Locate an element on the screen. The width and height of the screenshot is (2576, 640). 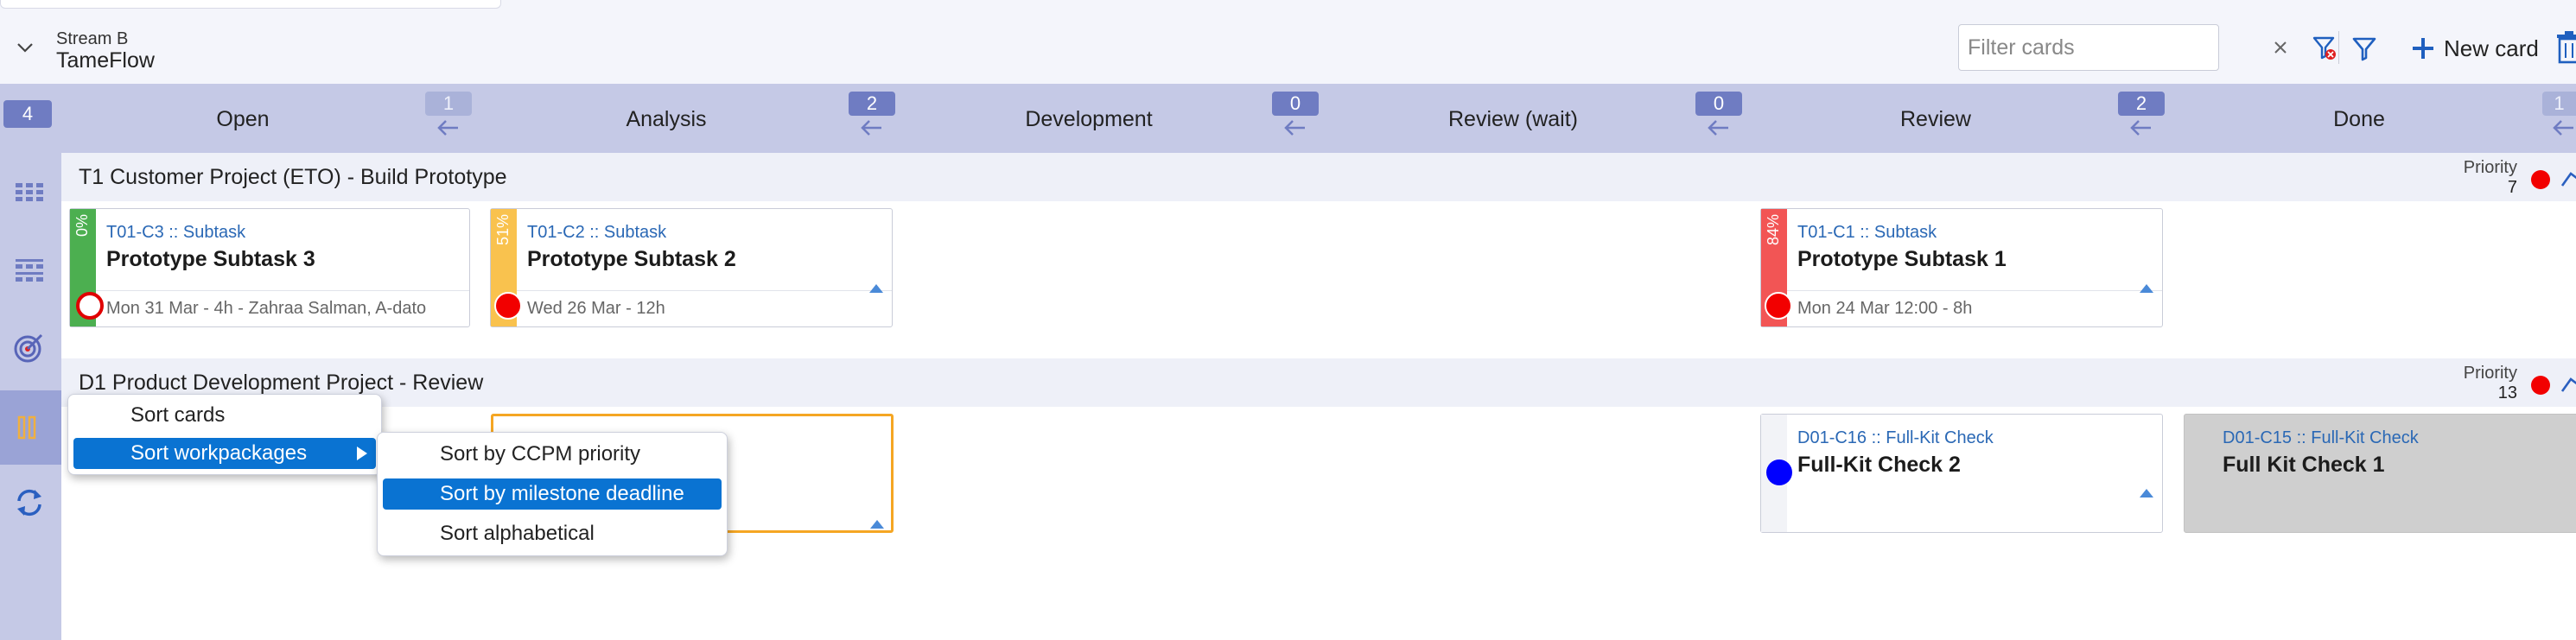
menu-item-sort-workpackages: Sort workpackages is located at coordinates (224, 453).